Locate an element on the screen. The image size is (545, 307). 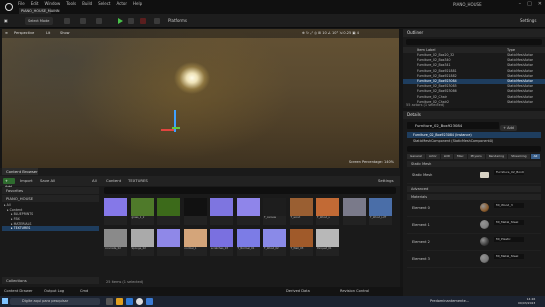
section-advanced: Advanced is located at coordinates (474, 189).